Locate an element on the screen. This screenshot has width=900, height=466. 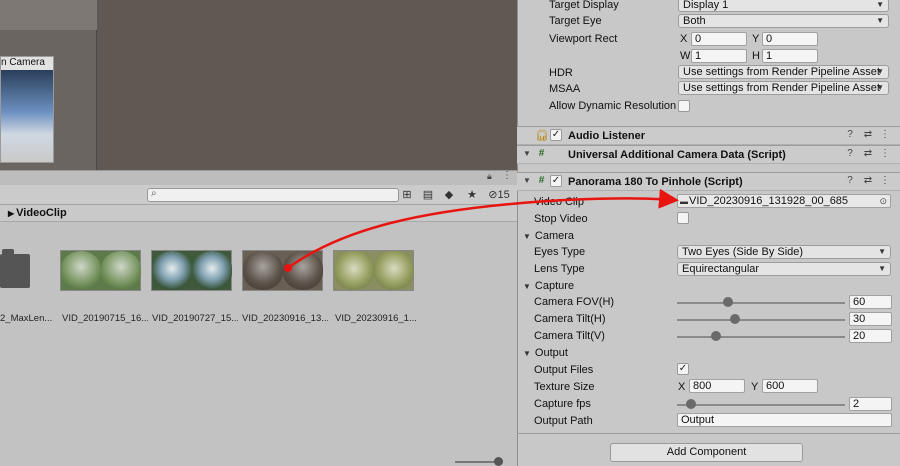
camera-section-foldout: ▼ Camera is located at coordinates (548, 236).